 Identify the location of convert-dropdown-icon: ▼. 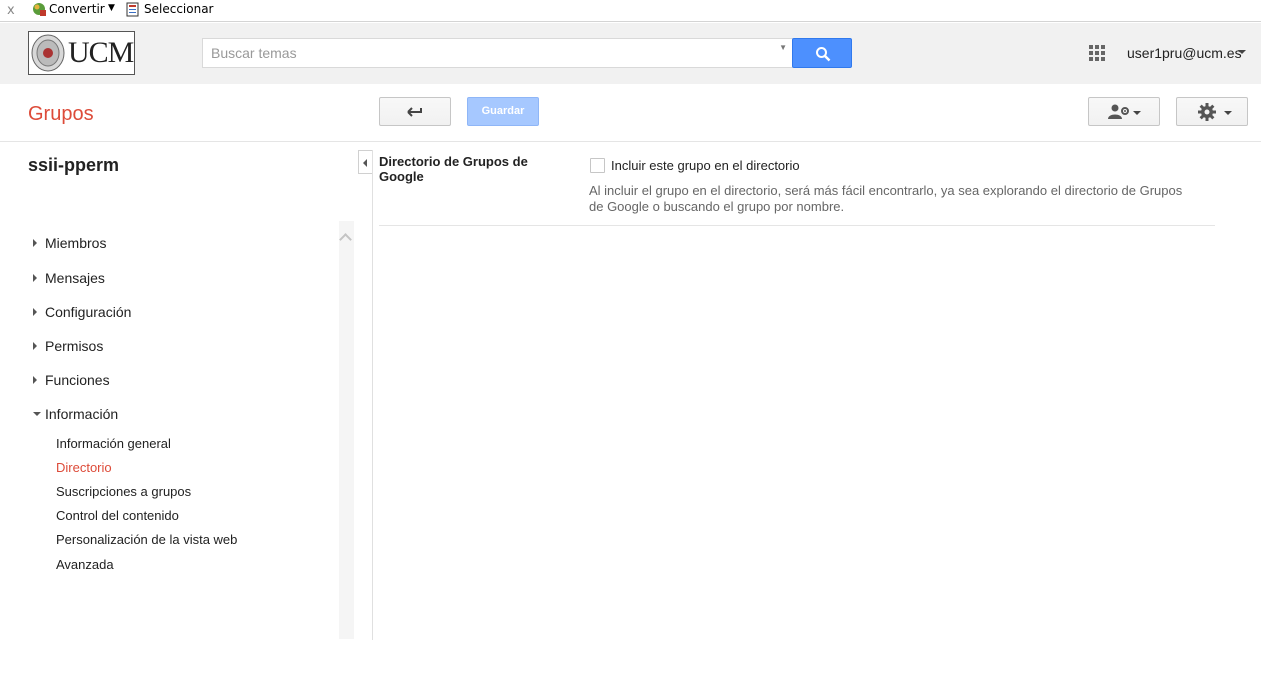
(111, 8).